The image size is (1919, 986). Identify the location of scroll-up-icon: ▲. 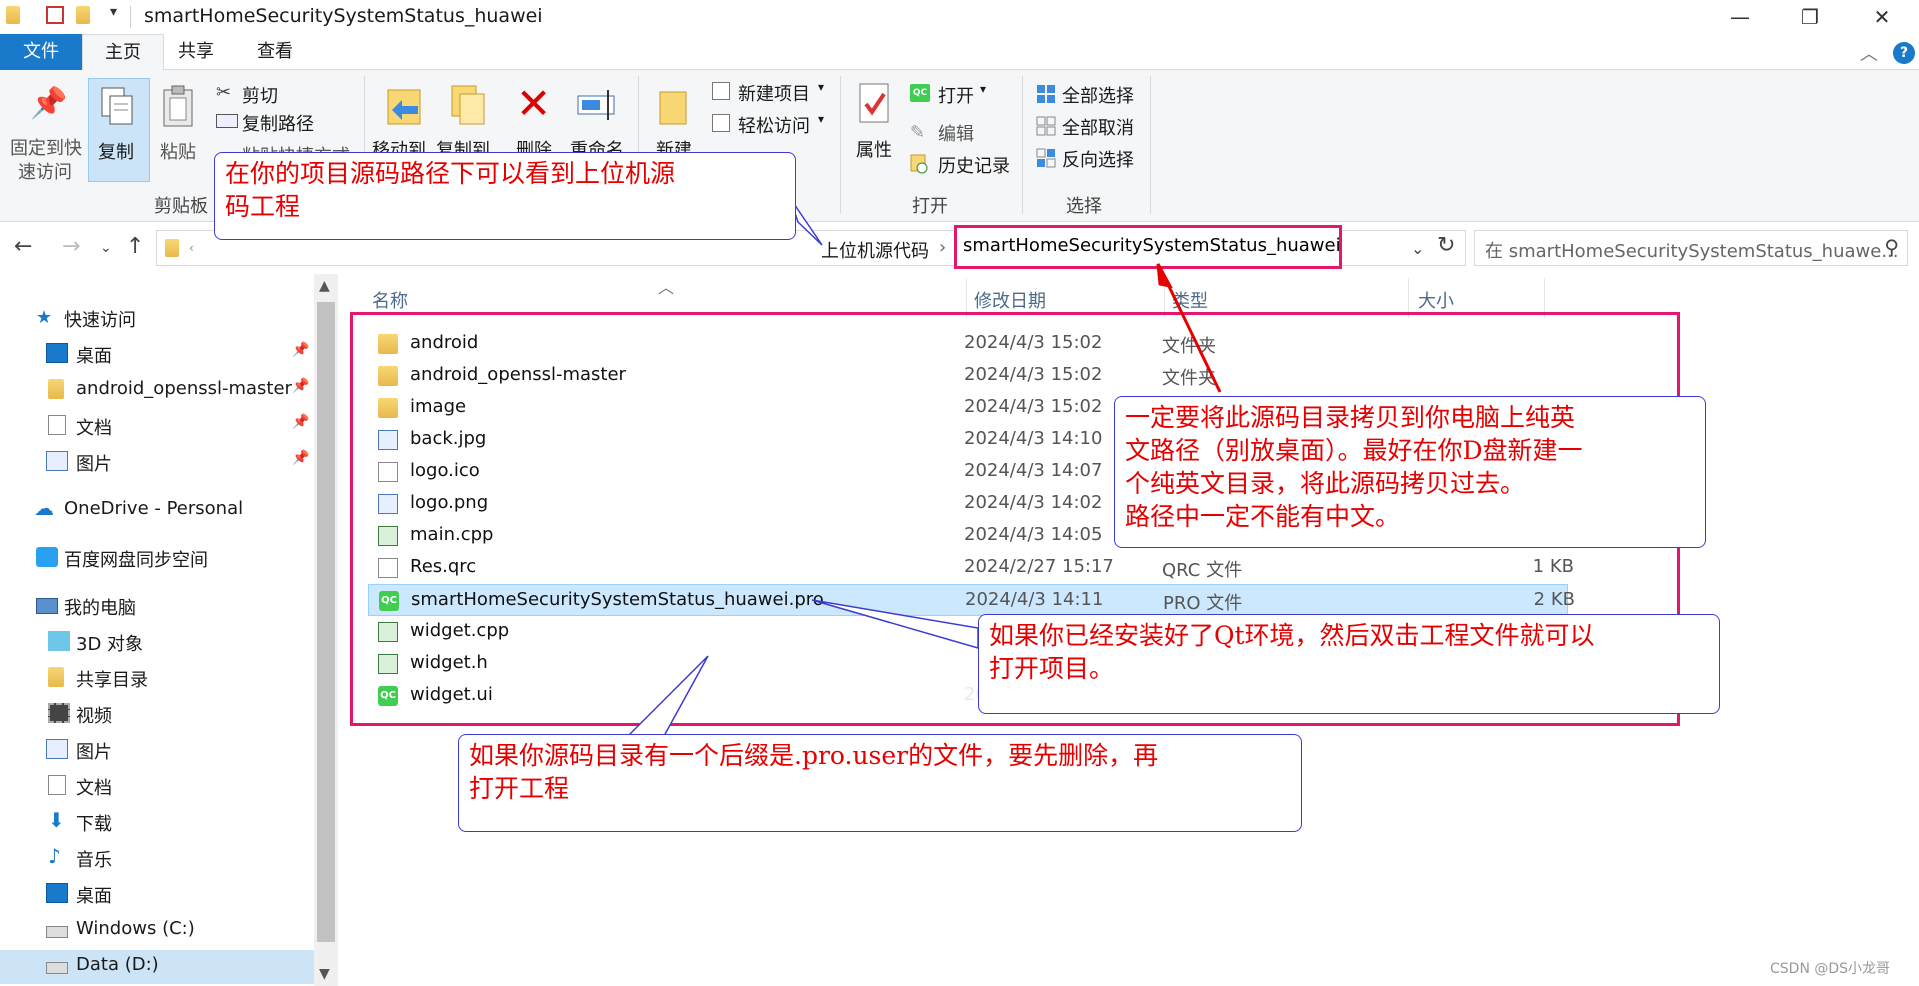
(324, 286).